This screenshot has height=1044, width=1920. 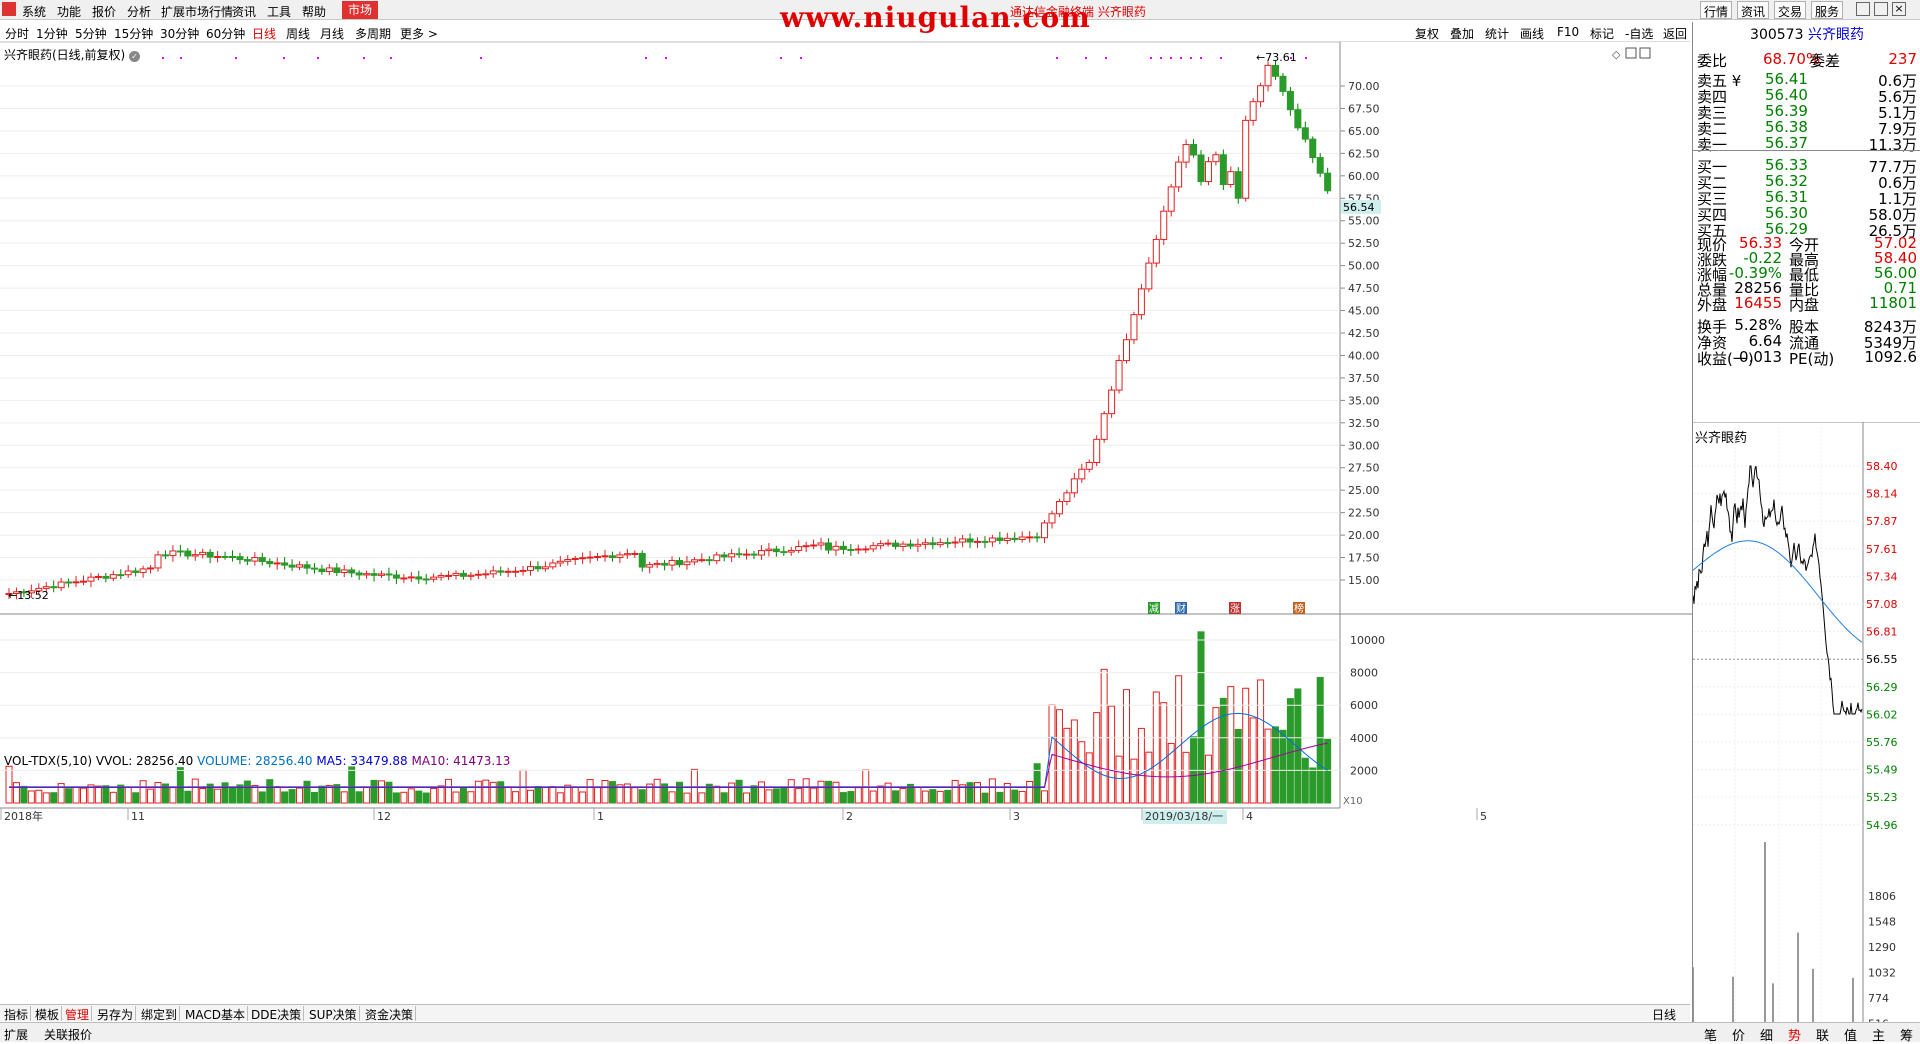 What do you see at coordinates (1882, 797) in the screenshot?
I see `mini-price-label: 55.23` at bounding box center [1882, 797].